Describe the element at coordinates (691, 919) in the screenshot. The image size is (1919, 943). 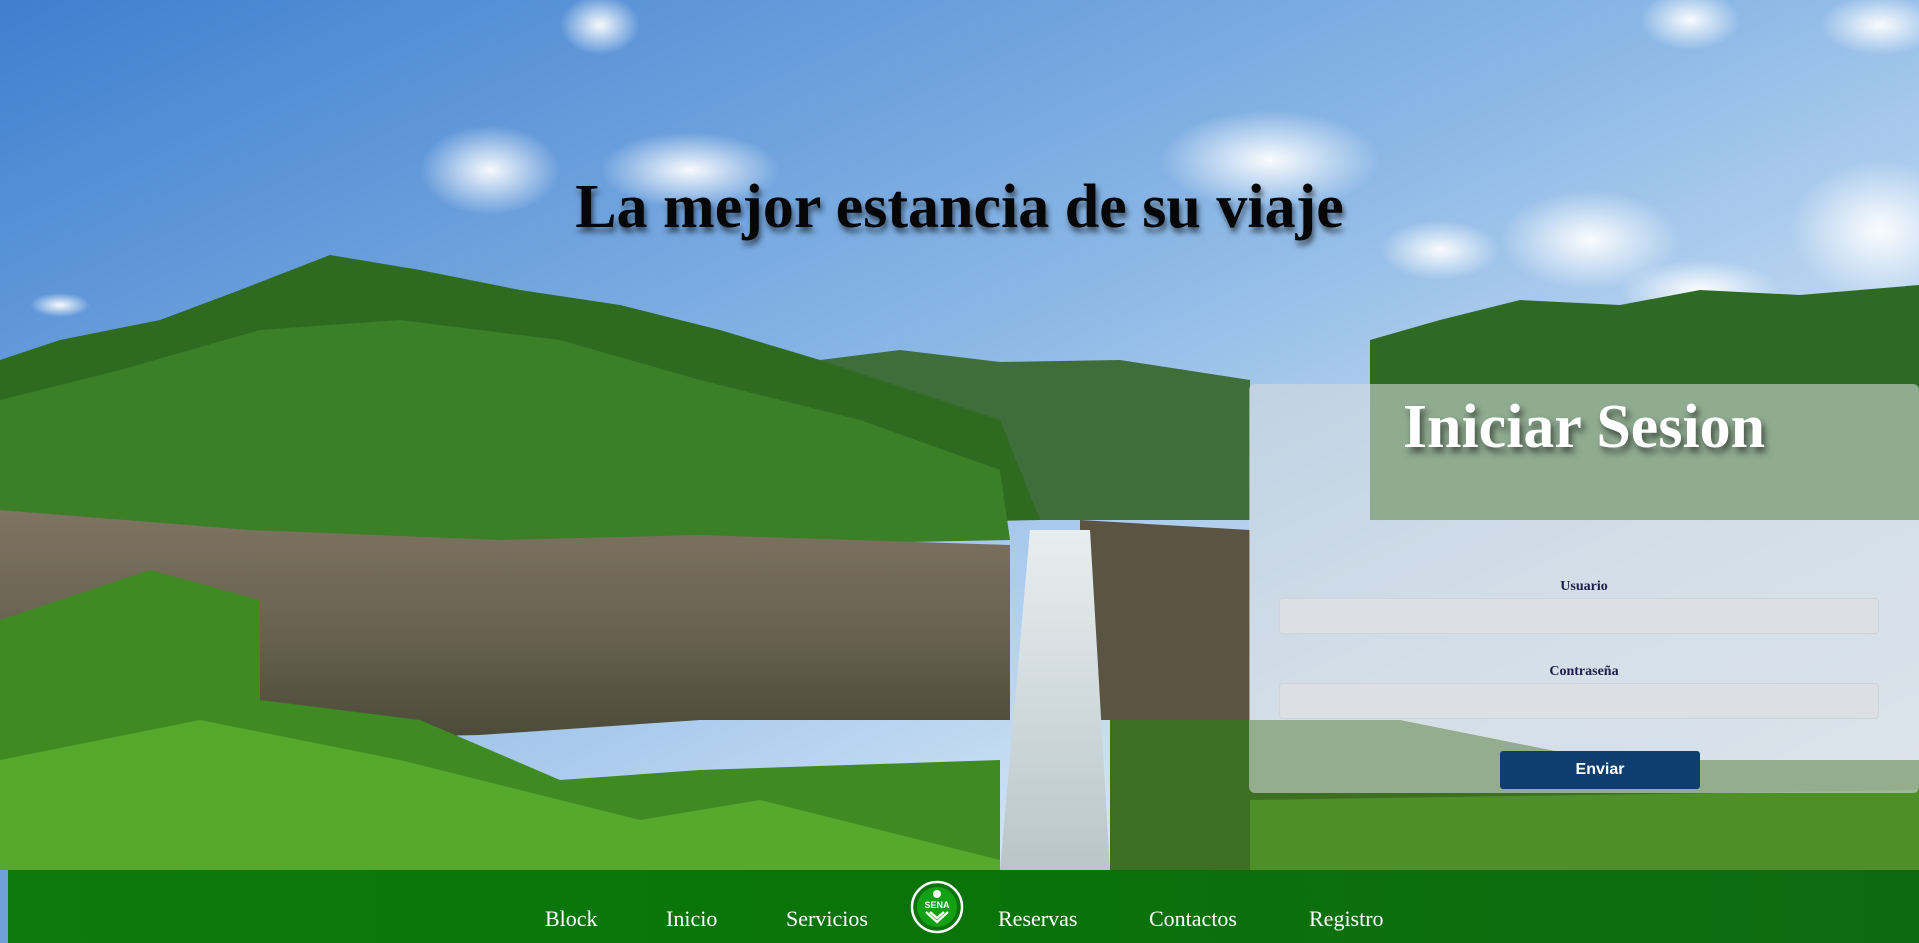
I see `nav-link-inicio: Inicio` at that location.